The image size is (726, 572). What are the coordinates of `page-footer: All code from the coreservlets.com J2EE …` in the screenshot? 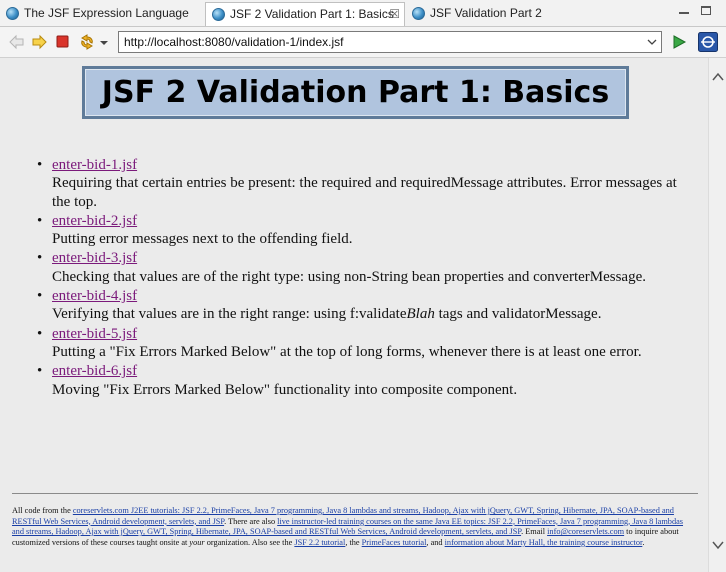 It's located at (354, 527).